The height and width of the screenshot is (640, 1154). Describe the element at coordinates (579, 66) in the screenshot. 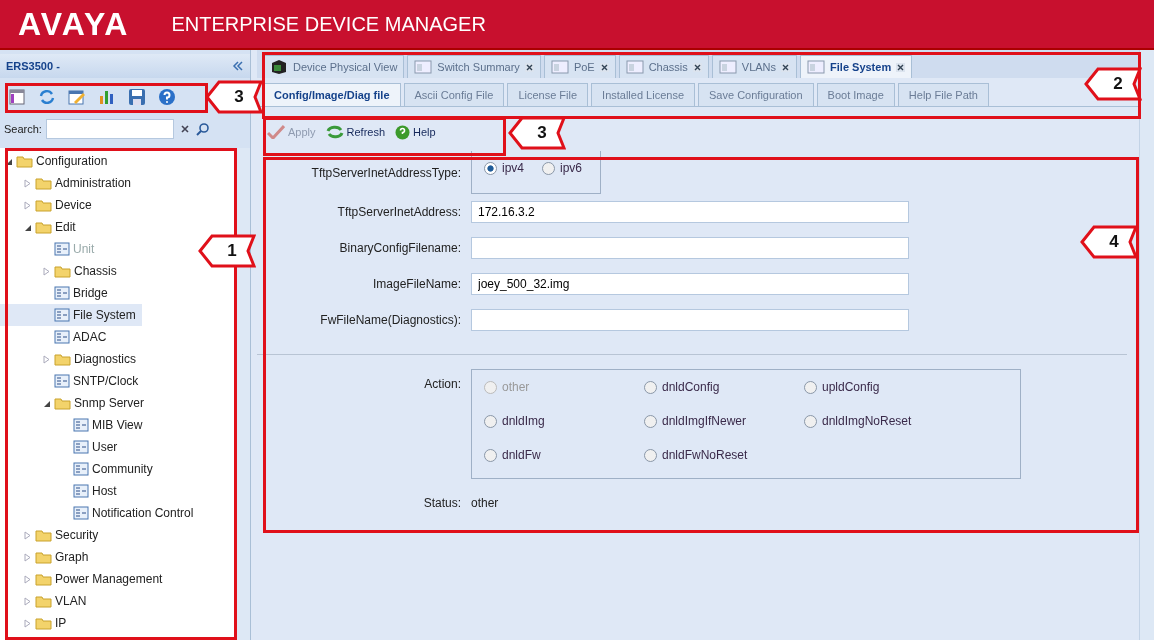

I see `tab: PoE` at that location.